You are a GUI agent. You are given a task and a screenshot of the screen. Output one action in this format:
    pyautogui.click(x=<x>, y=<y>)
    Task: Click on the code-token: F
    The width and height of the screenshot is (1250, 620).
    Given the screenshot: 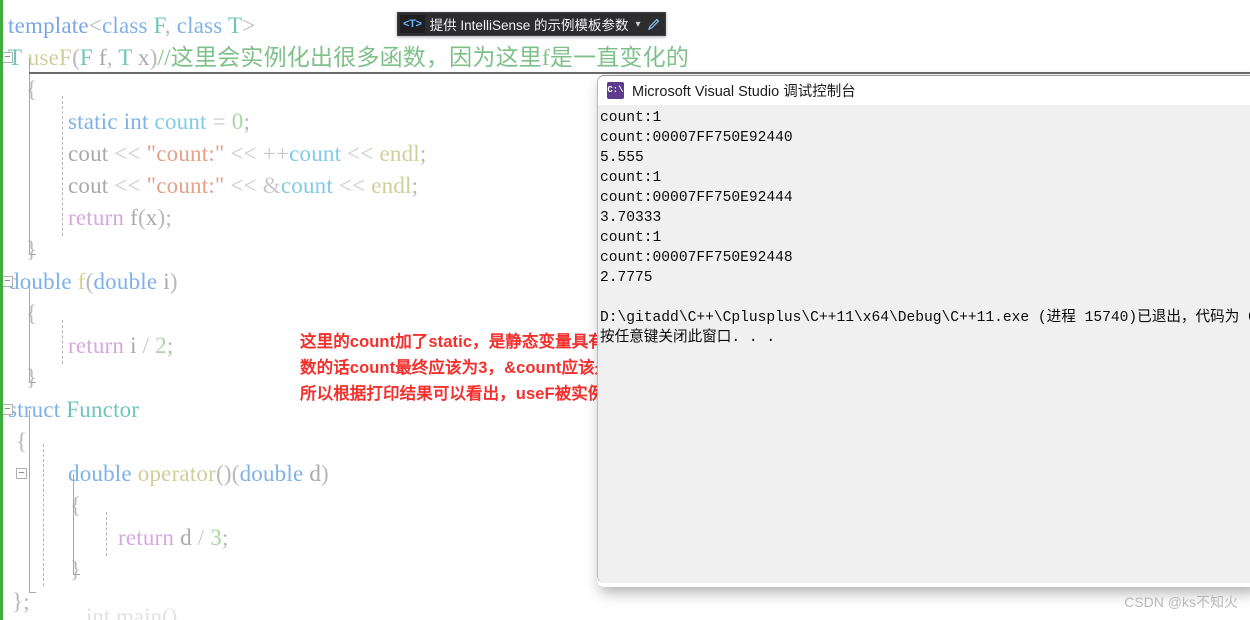 What is the action you would take?
    pyautogui.click(x=159, y=25)
    